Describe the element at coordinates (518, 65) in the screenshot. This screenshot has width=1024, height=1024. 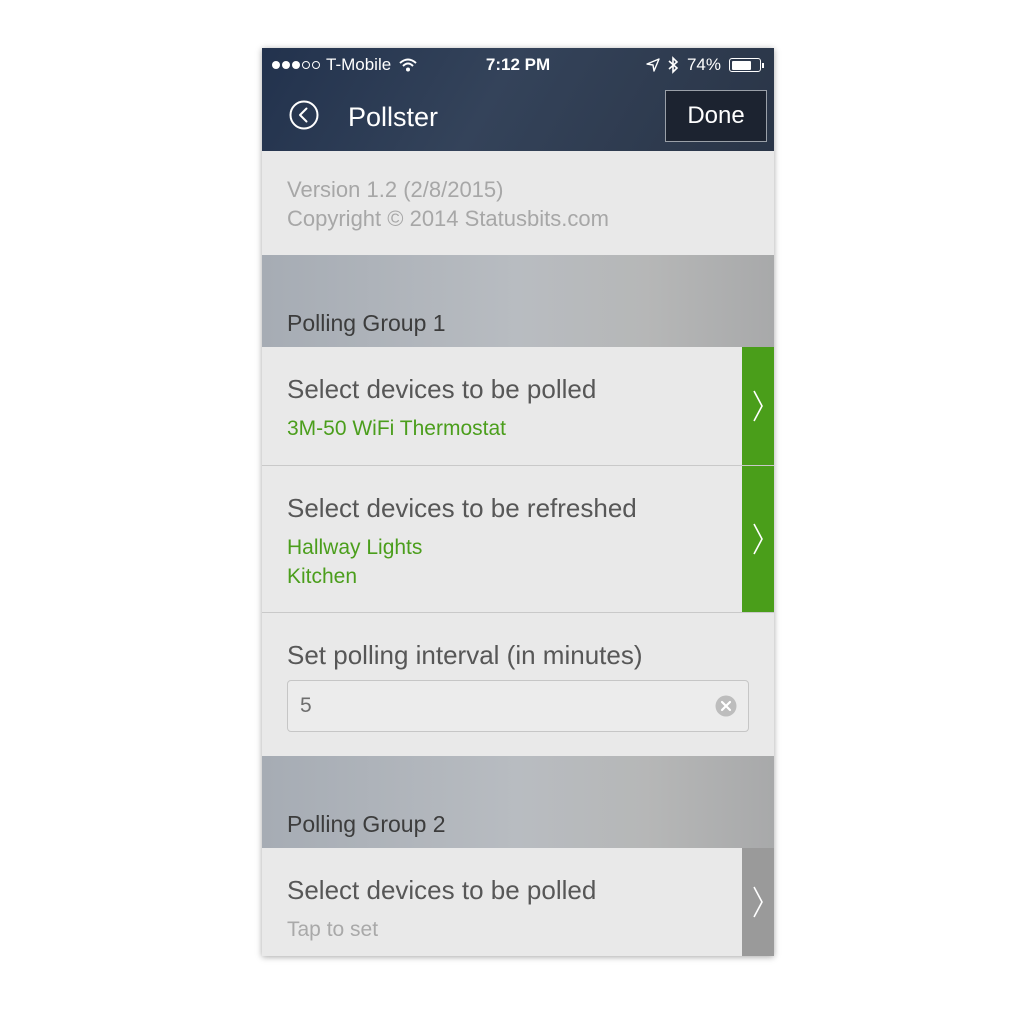
I see `status-bar: T-Mobile 7:12 PM 74%` at that location.